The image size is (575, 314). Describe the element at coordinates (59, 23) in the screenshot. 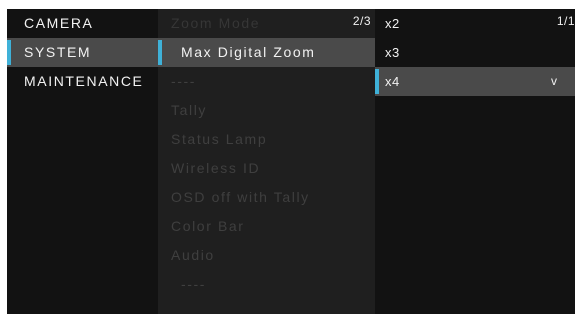

I see `menu-item-label: CAMERA` at that location.